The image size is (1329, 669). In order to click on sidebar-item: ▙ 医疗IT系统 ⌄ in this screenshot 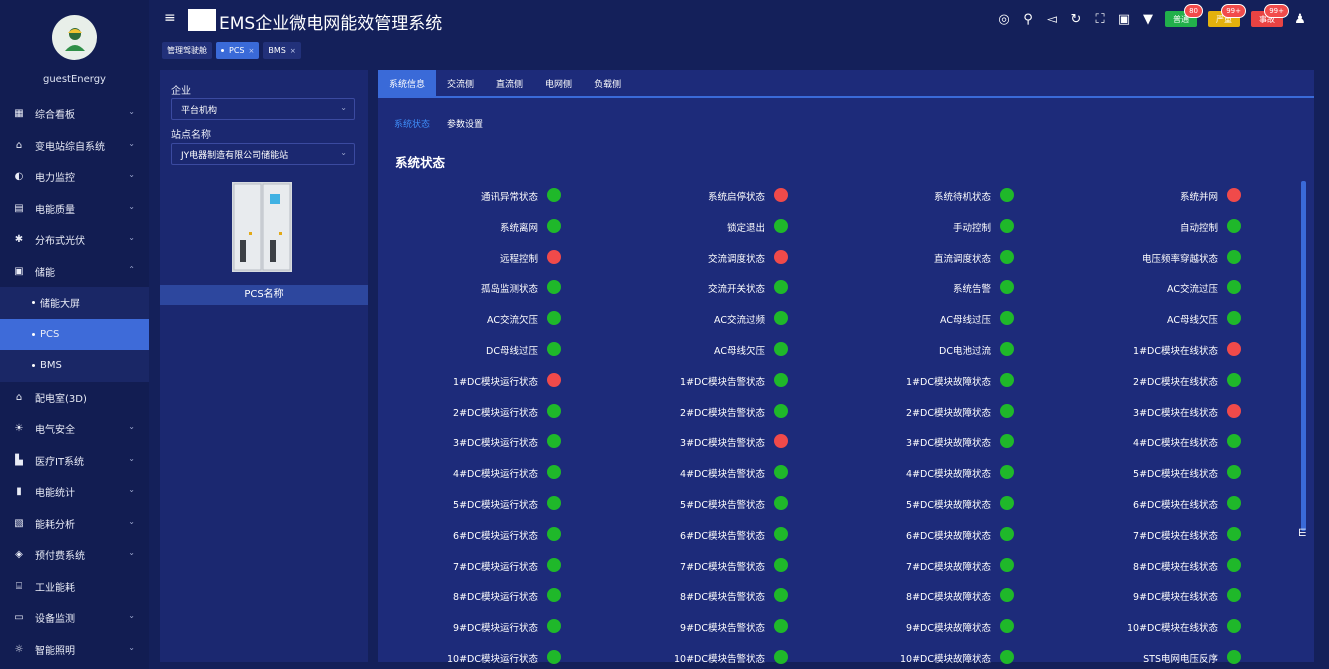, I will do `click(74, 461)`.